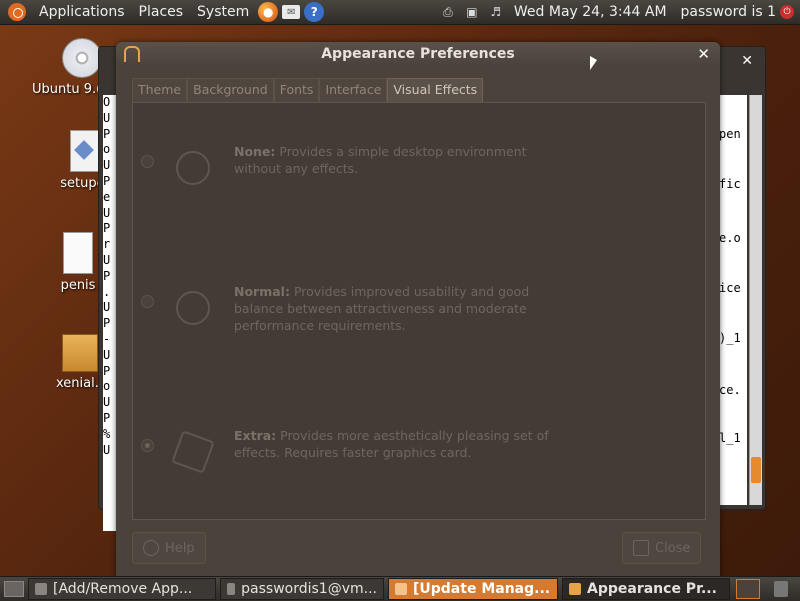  Describe the element at coordinates (730, 338) in the screenshot. I see `terminal-fragment: )_1` at that location.